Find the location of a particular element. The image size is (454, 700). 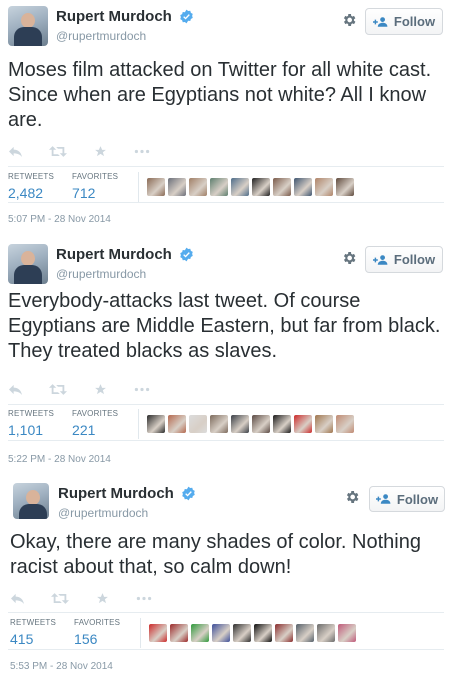

tweet-timestamp: 5:22 PM - 28 Nov 2014 is located at coordinates (59, 459).